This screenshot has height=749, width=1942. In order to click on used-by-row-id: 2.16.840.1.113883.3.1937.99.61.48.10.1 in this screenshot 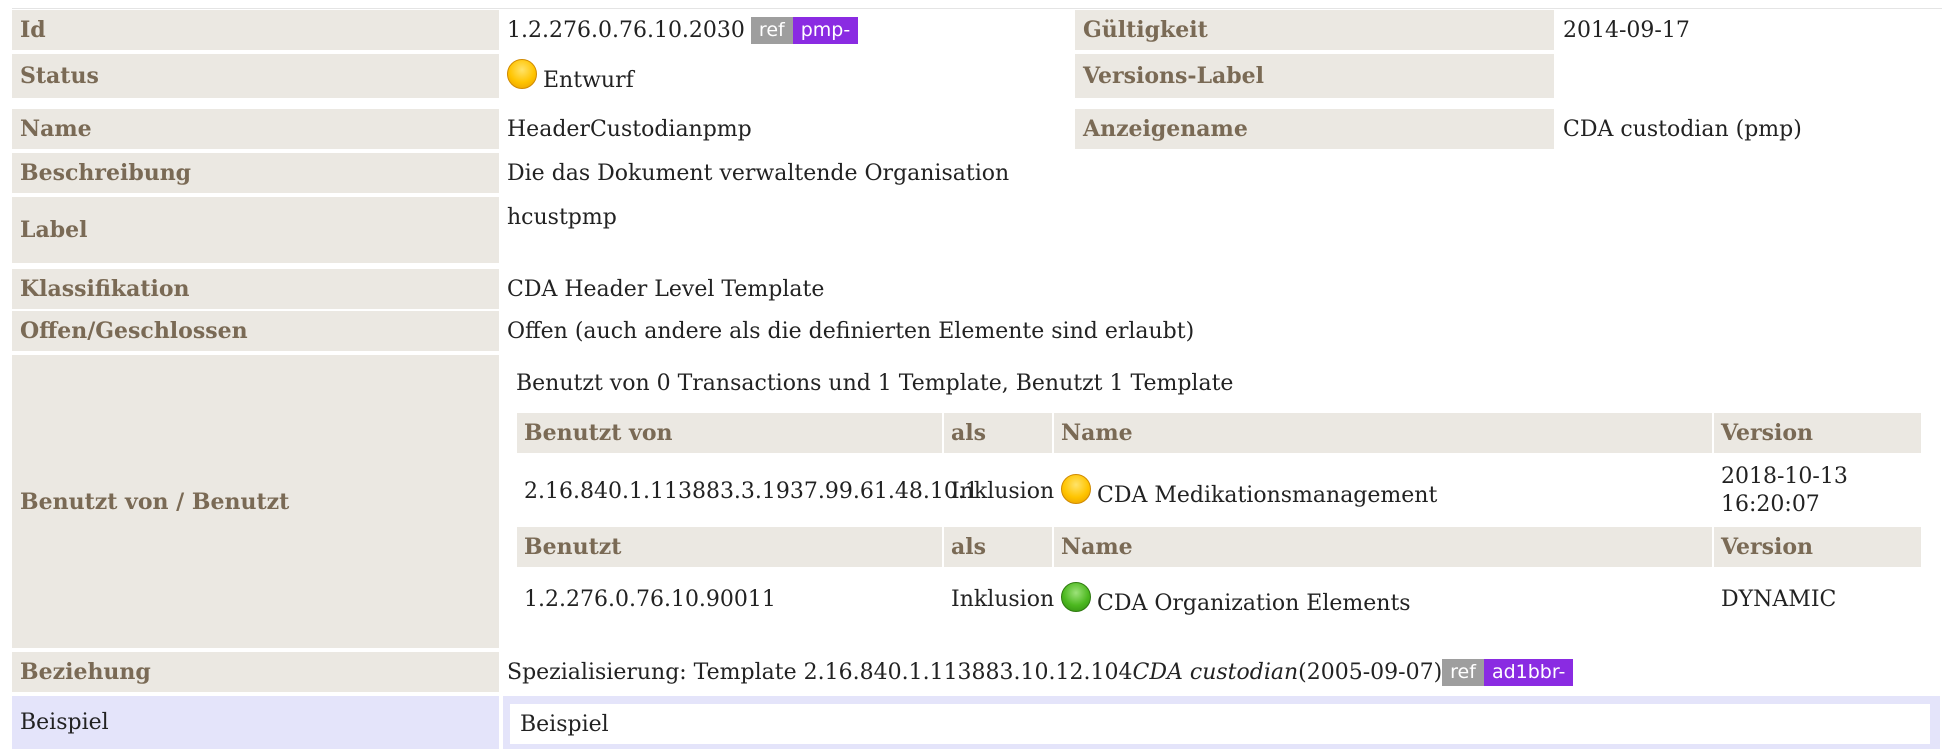, I will do `click(748, 491)`.